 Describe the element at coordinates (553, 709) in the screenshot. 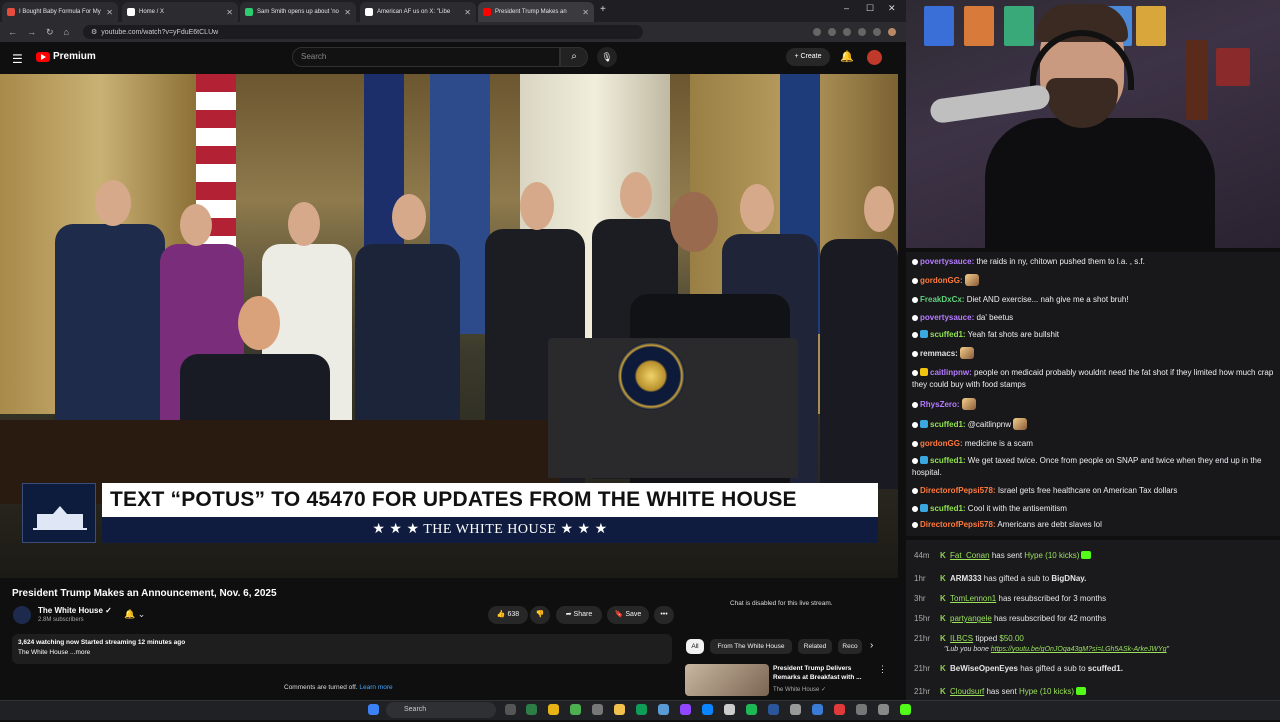

I see `chrome-icon` at that location.